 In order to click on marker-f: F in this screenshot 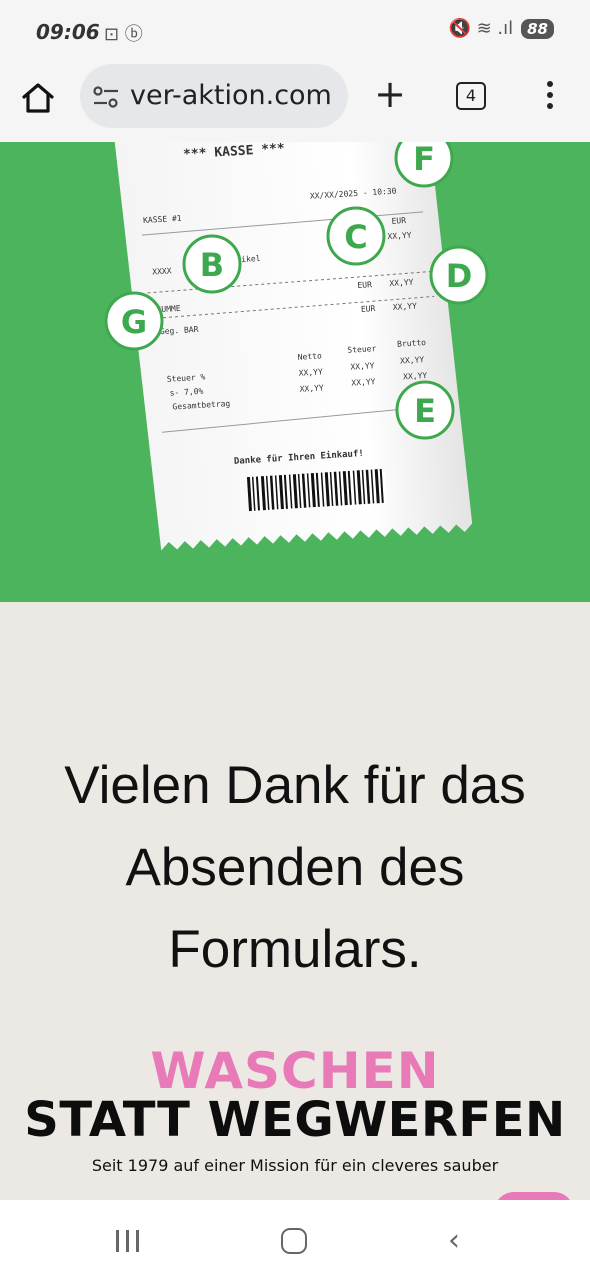, I will do `click(424, 165)`.